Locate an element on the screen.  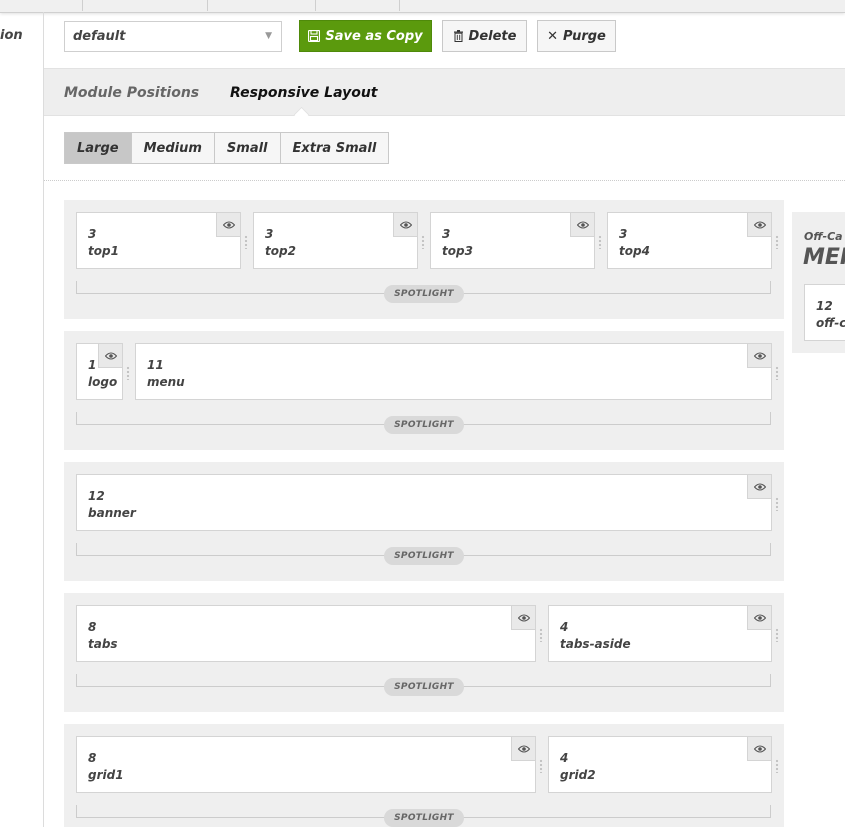
device-medium-button: Medium is located at coordinates (173, 148).